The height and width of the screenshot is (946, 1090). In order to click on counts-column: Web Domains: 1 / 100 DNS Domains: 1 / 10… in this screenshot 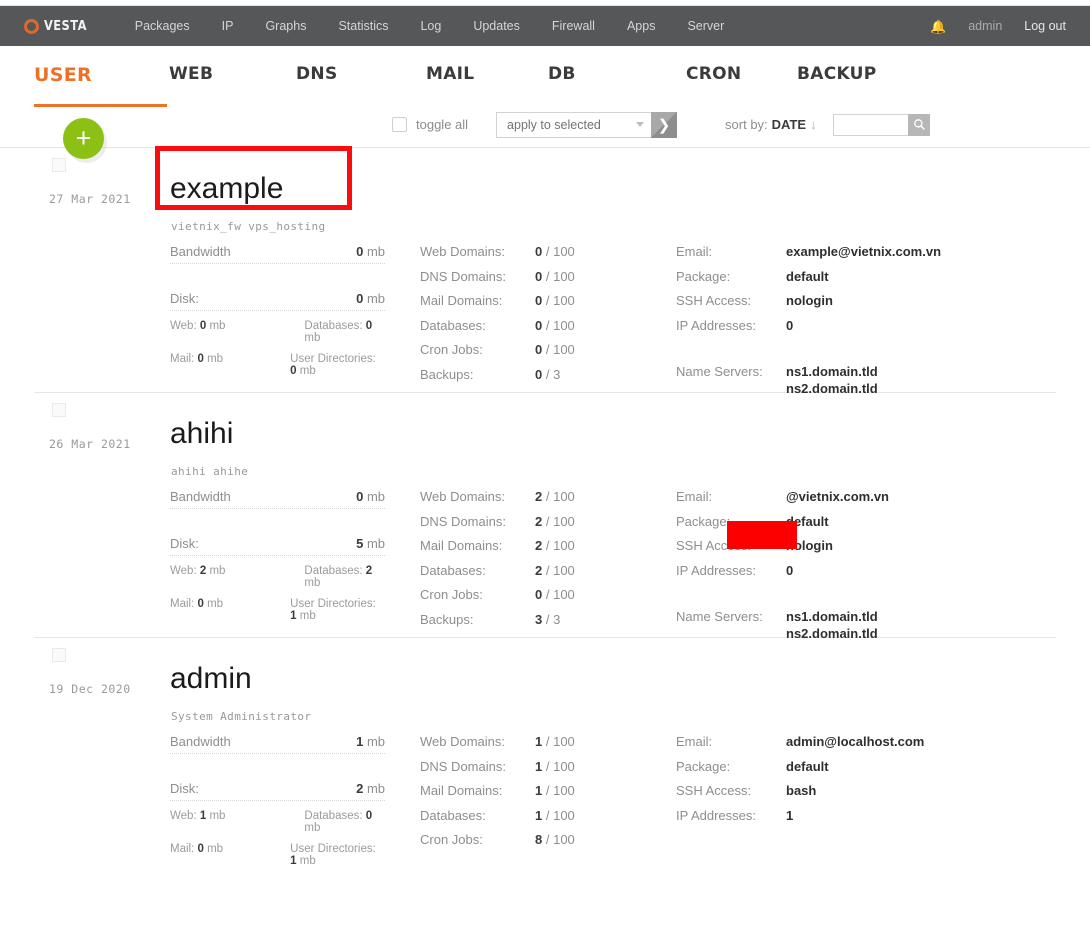, I will do `click(535, 795)`.